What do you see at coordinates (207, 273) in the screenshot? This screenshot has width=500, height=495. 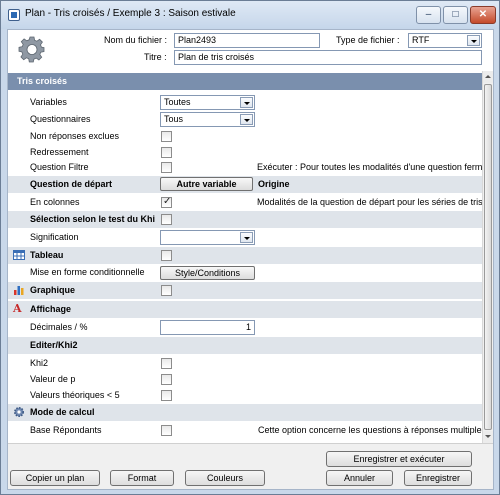 I see `style-conditions-button: Style/Conditions` at bounding box center [207, 273].